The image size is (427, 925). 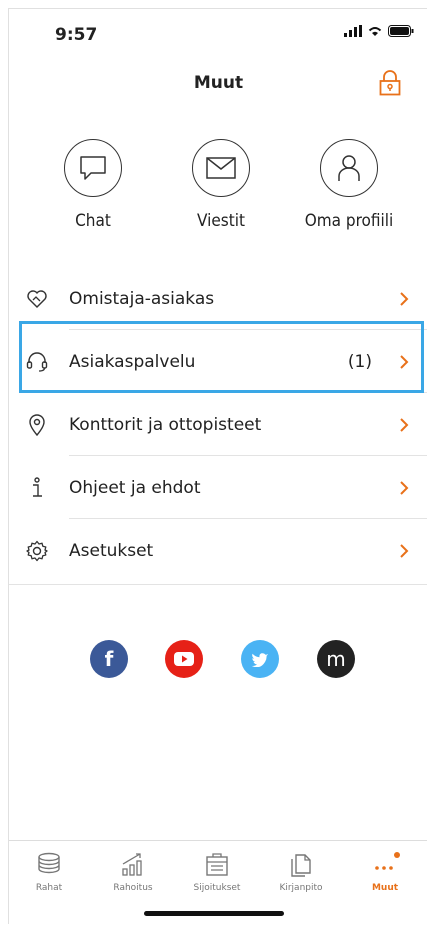 What do you see at coordinates (375, 31) in the screenshot?
I see `wifi-icon` at bounding box center [375, 31].